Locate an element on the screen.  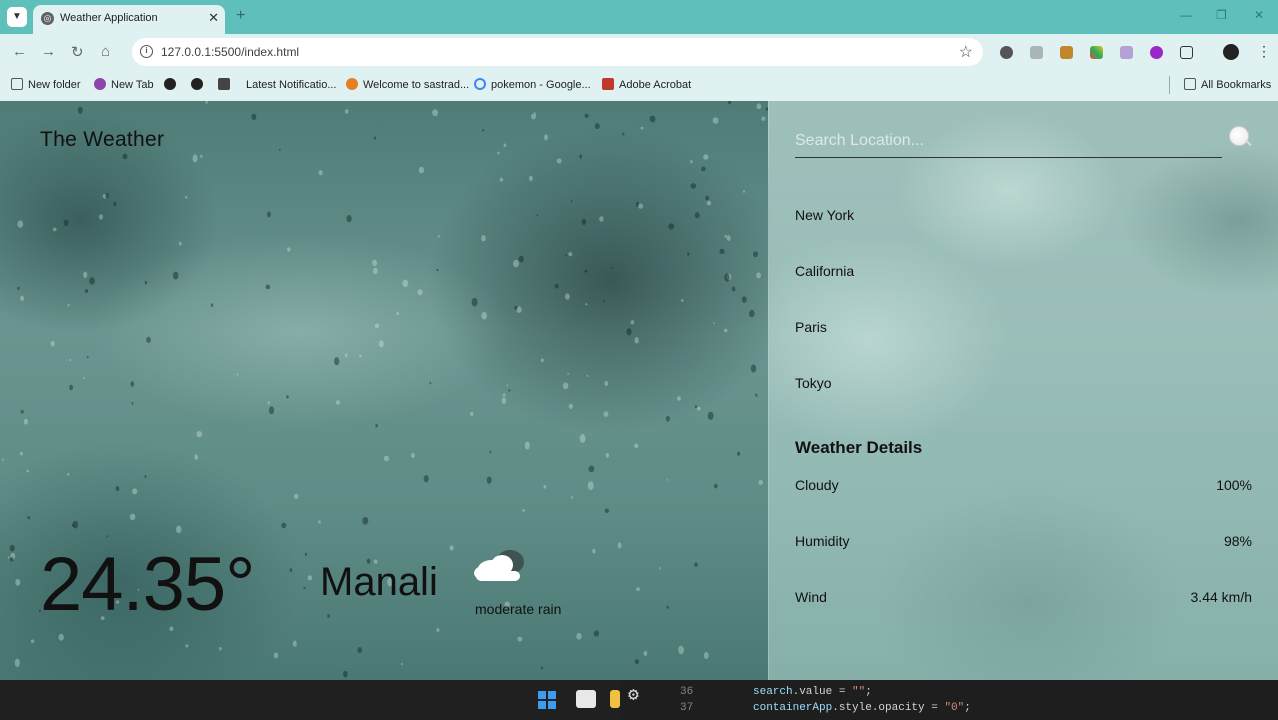
browser-toolbar: ← → ↻ ⌂ i 127.0.0.1:5500/index.html ☆ ⋮ is located at coordinates (639, 52).